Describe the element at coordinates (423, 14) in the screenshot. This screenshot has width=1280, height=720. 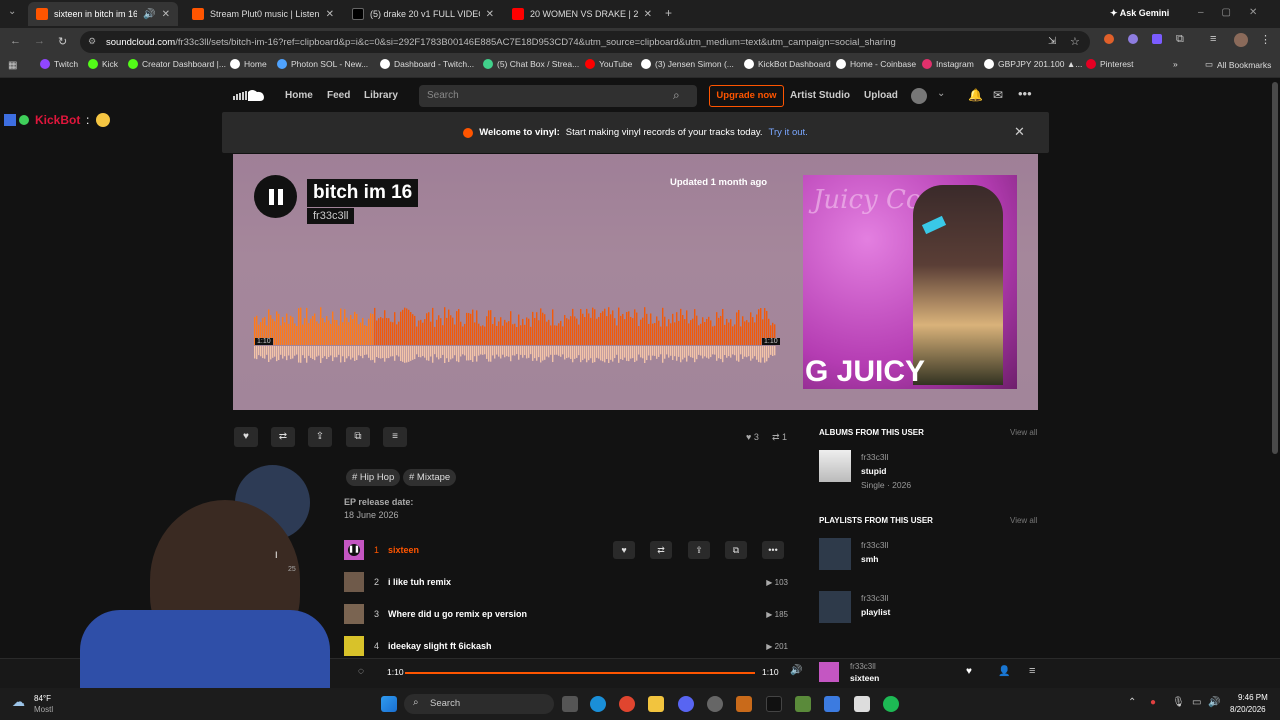
I see `tab-drake-x: (5) drake 20 v1 FULL VIDEO - S ✕` at that location.